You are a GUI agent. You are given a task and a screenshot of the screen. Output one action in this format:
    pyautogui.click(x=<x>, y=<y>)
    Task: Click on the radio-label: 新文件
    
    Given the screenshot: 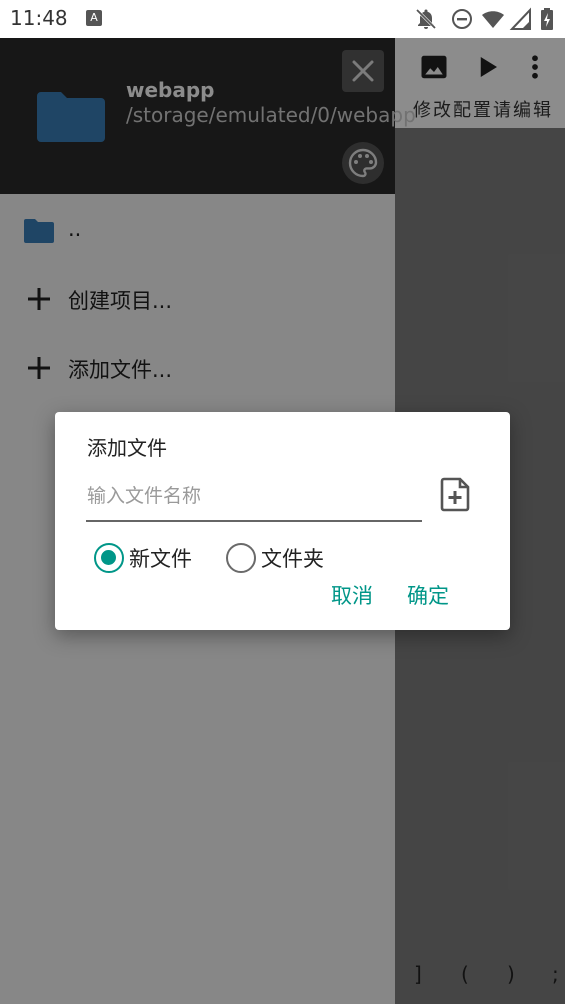 What is the action you would take?
    pyautogui.click(x=160, y=559)
    